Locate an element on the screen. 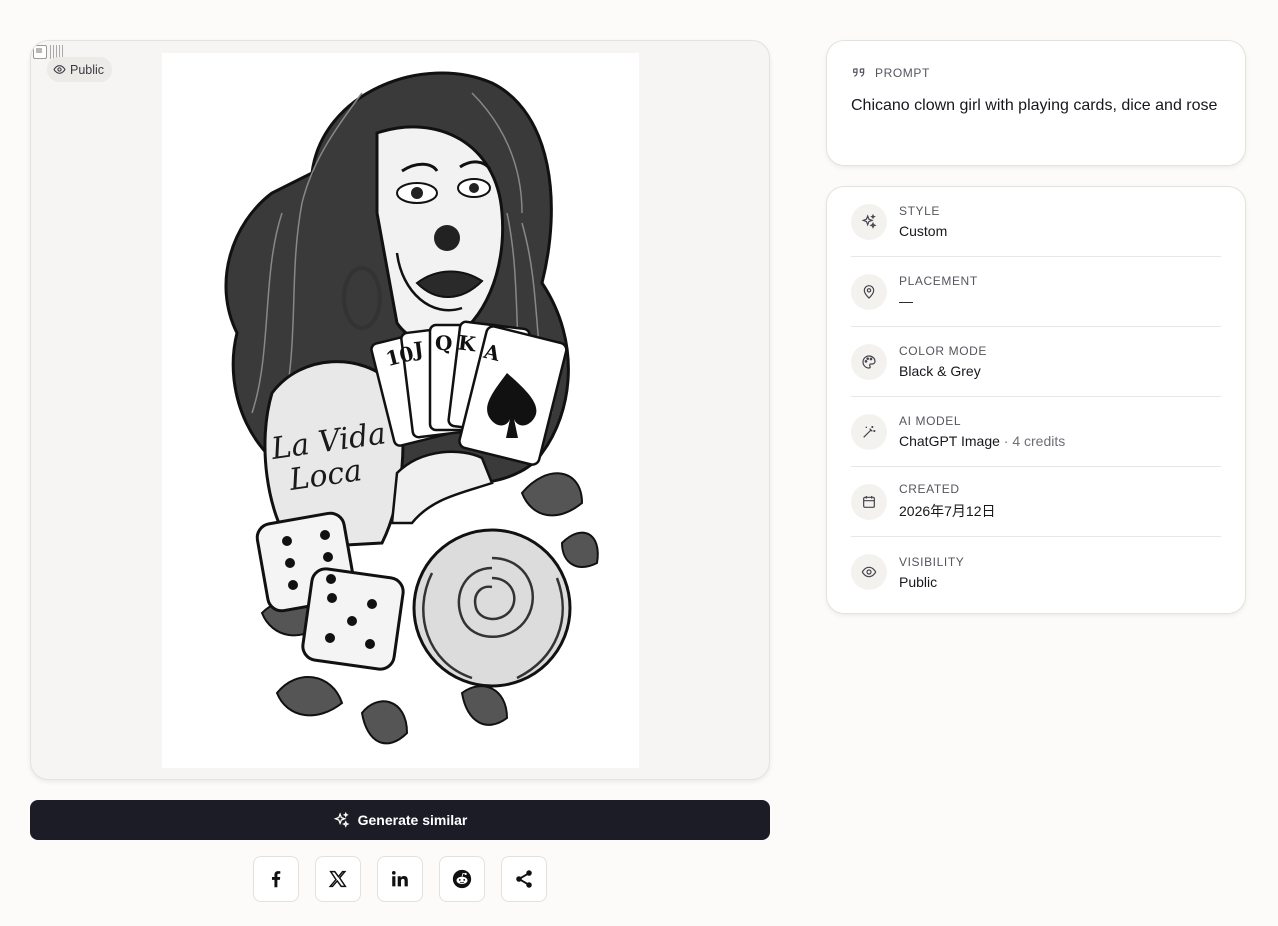 Image resolution: width=1278 pixels, height=926 pixels. palette-icon is located at coordinates (869, 361).